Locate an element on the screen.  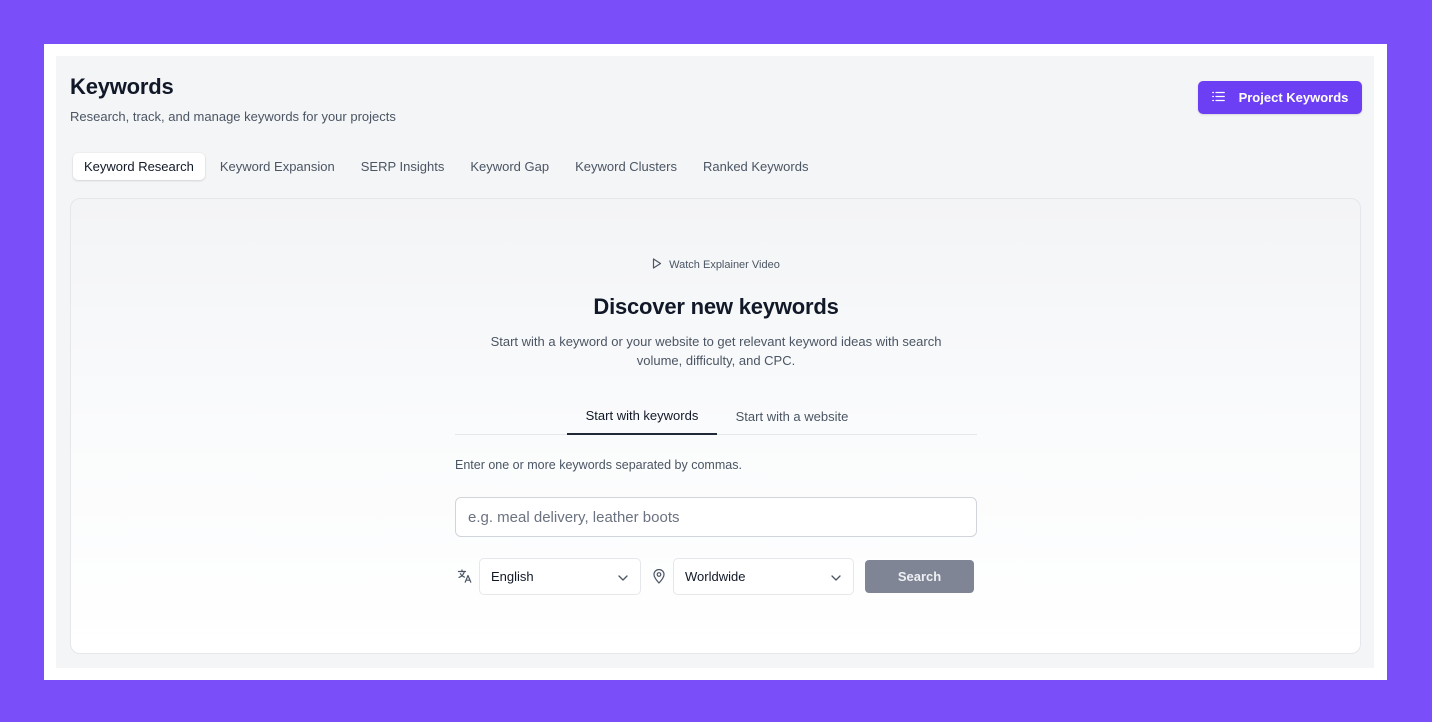
location-value: Worldwide is located at coordinates (715, 576).